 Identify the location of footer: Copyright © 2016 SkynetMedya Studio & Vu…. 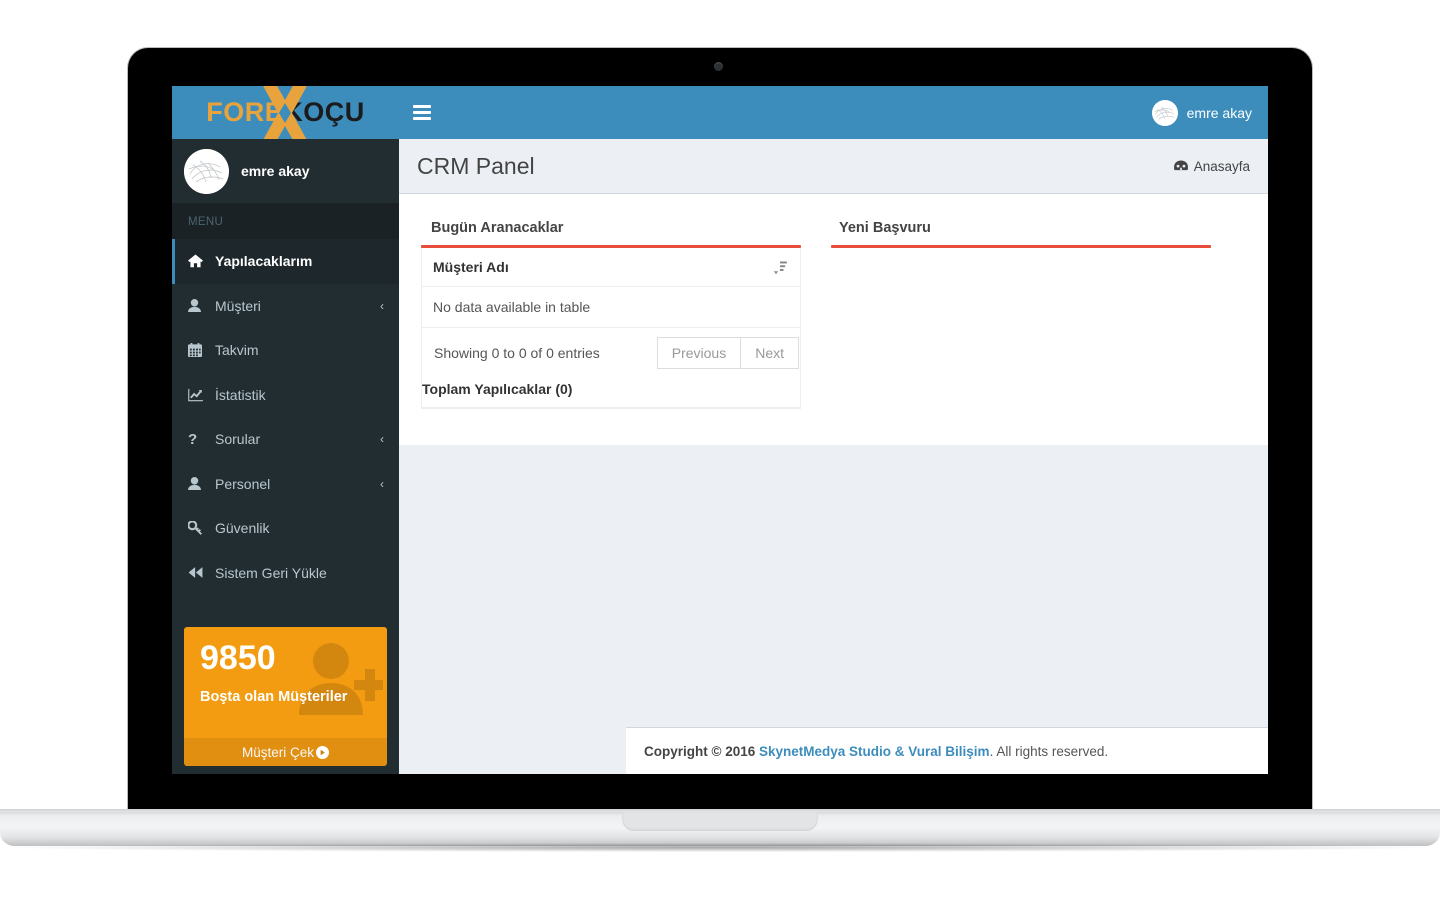
(947, 750).